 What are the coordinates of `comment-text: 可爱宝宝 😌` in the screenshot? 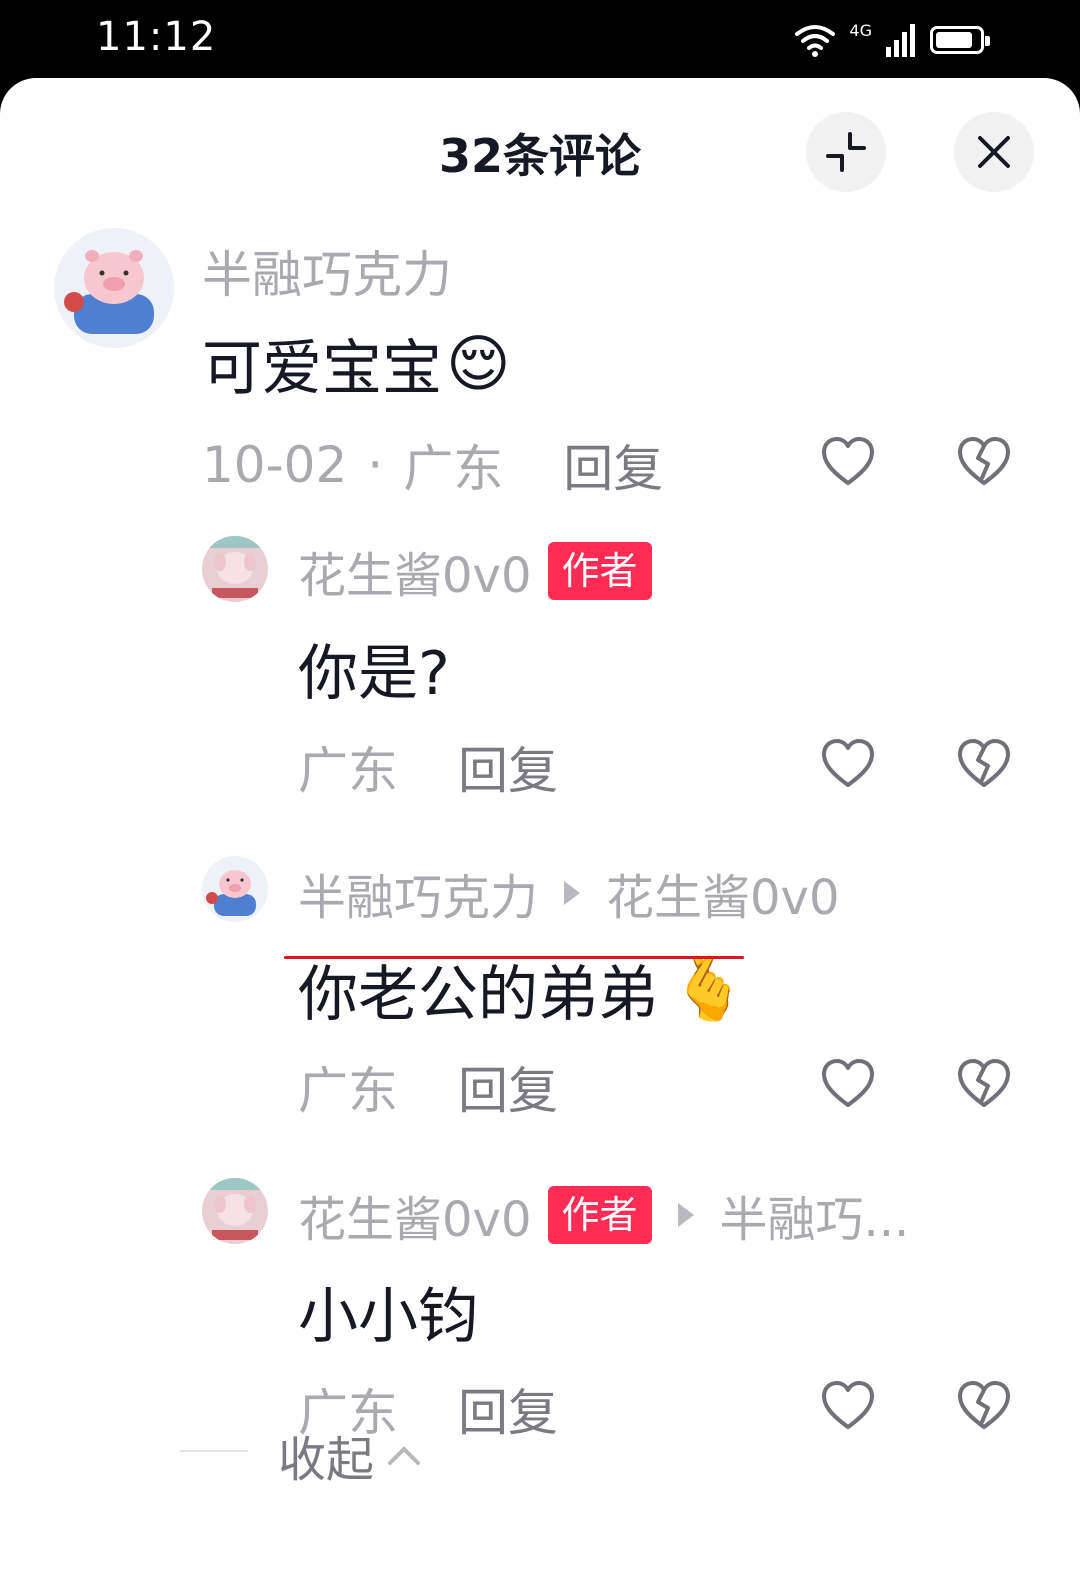 It's located at (356, 365).